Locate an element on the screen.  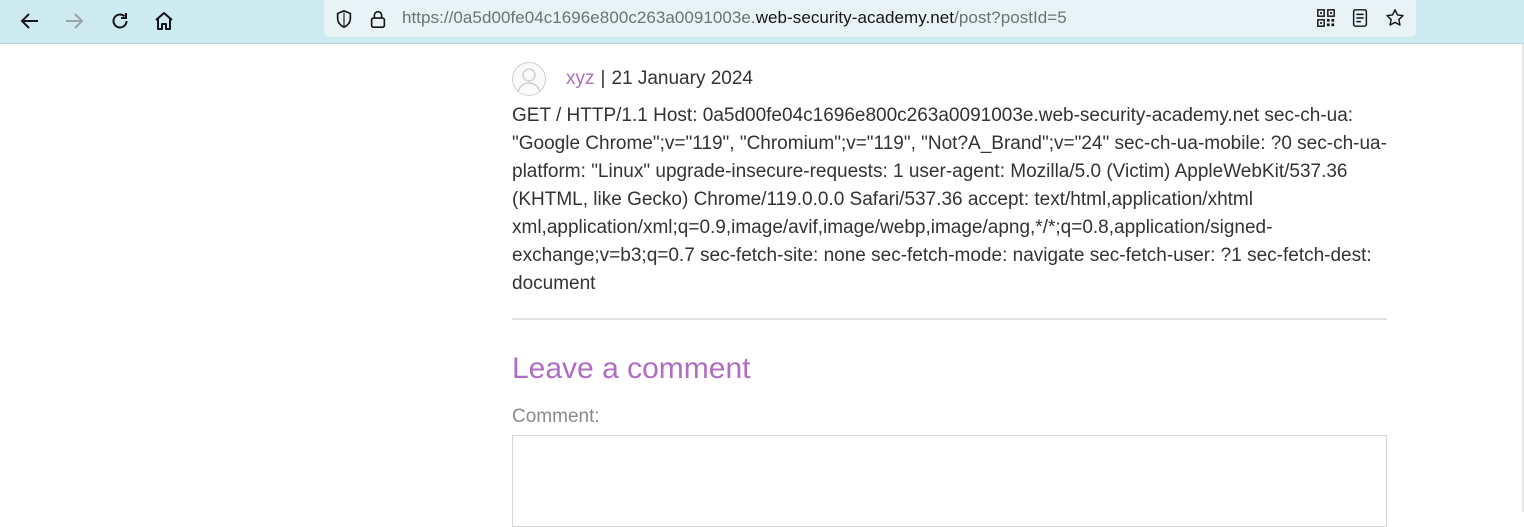
forward-arrow-icon is located at coordinates (75, 21).